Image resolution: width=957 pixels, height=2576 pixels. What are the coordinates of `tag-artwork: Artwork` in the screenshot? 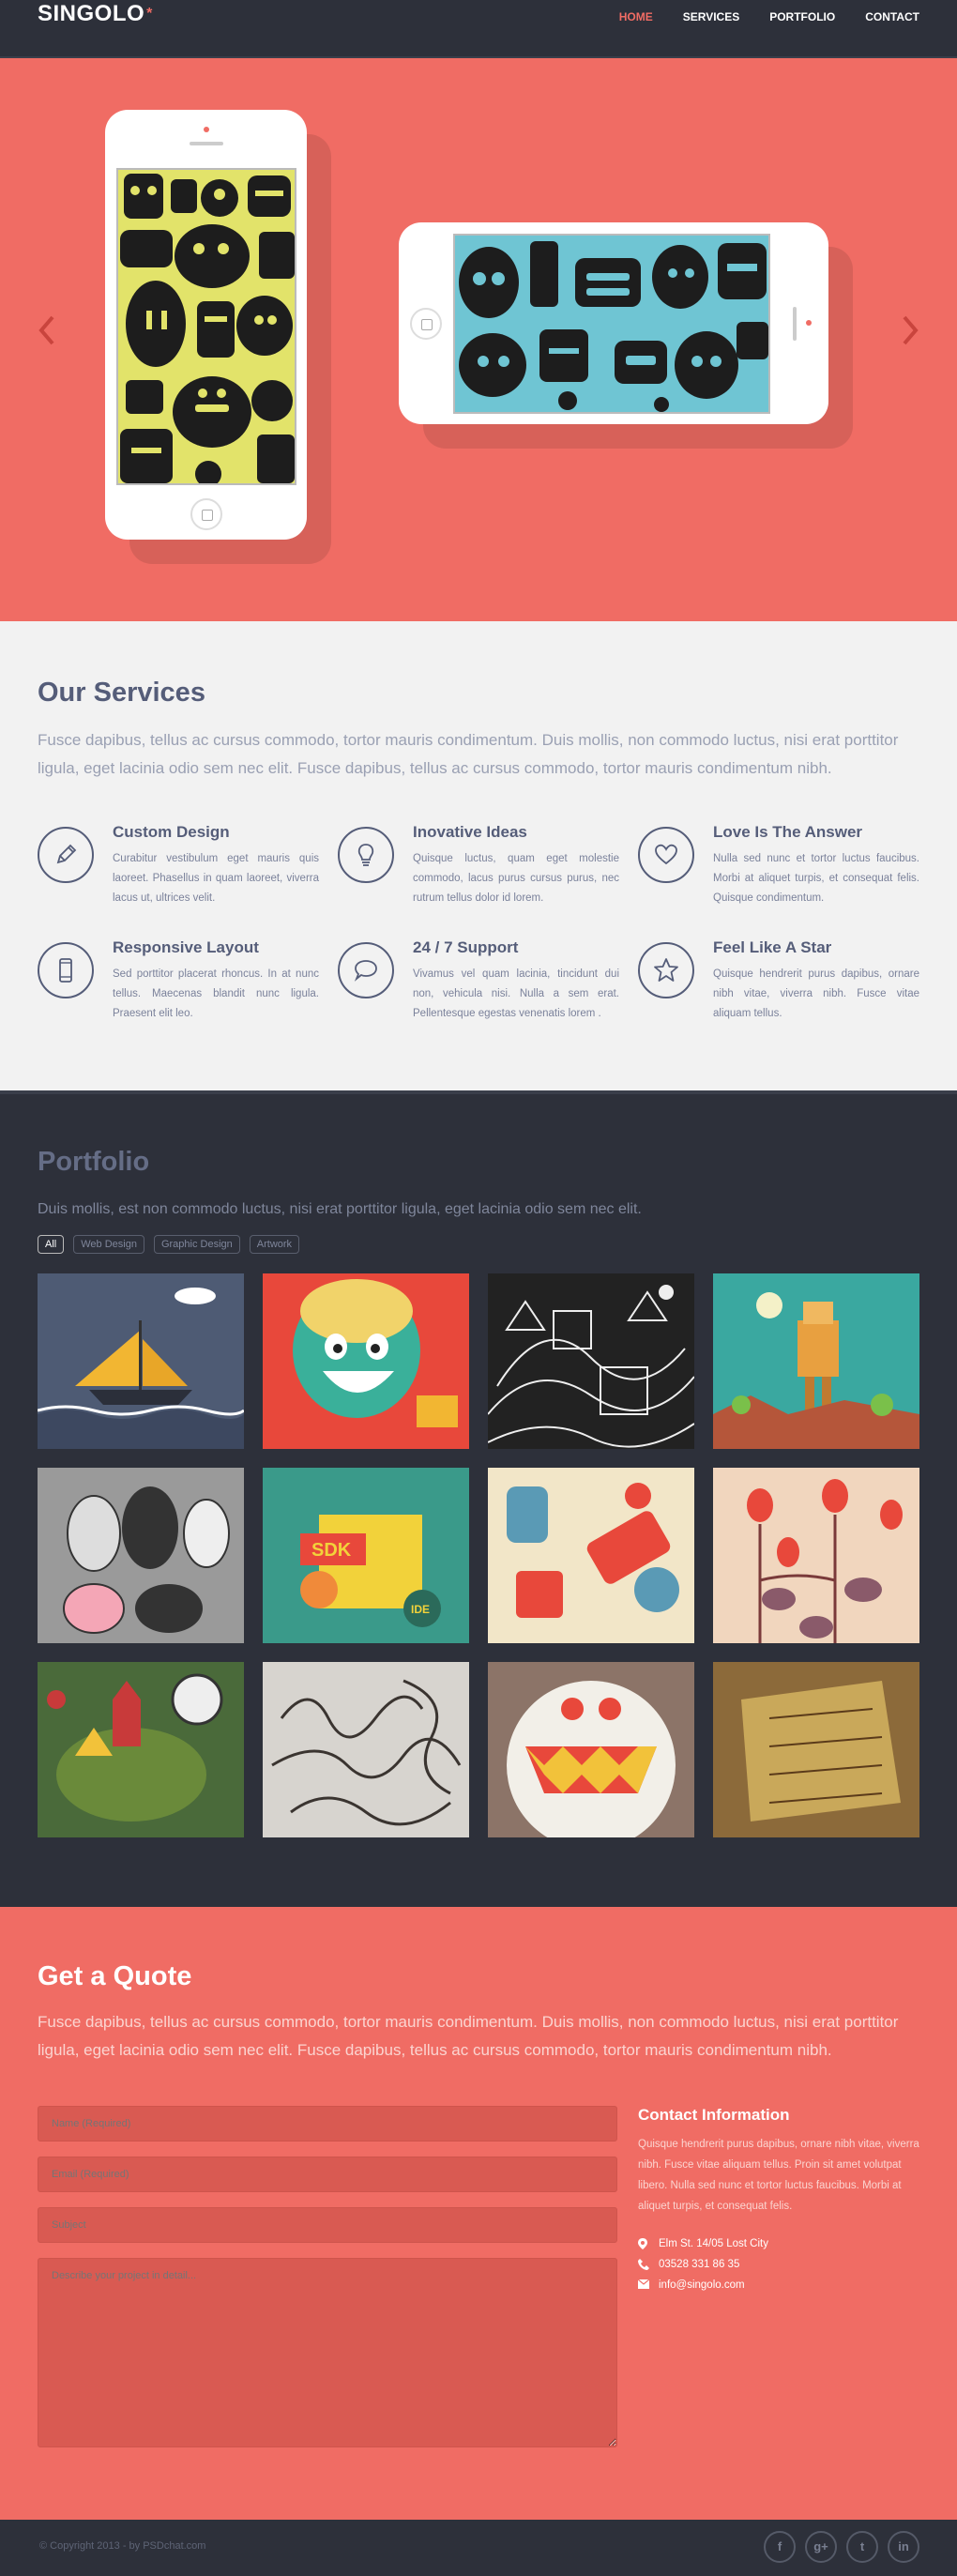 It's located at (274, 1244).